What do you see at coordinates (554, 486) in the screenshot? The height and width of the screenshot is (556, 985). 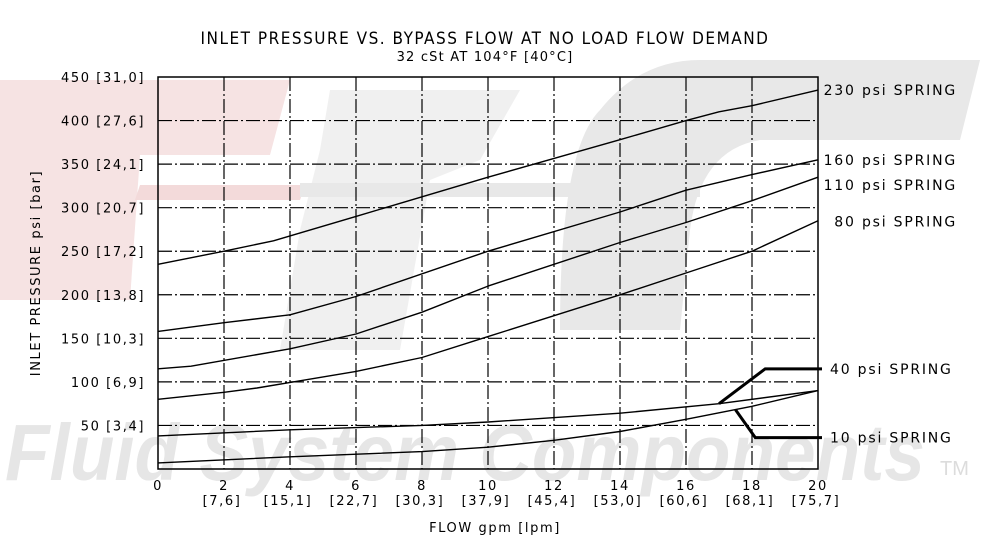 I see `x-tick-label: 12` at bounding box center [554, 486].